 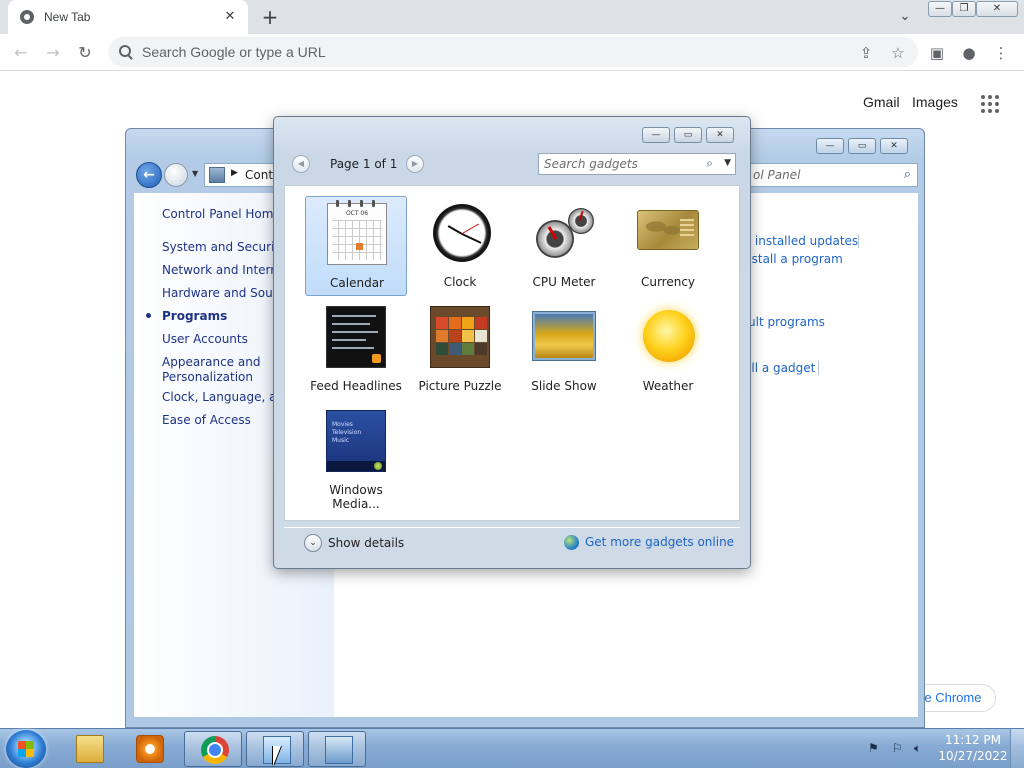 I want to click on sidebar-item-programs: Programs, so click(x=194, y=316).